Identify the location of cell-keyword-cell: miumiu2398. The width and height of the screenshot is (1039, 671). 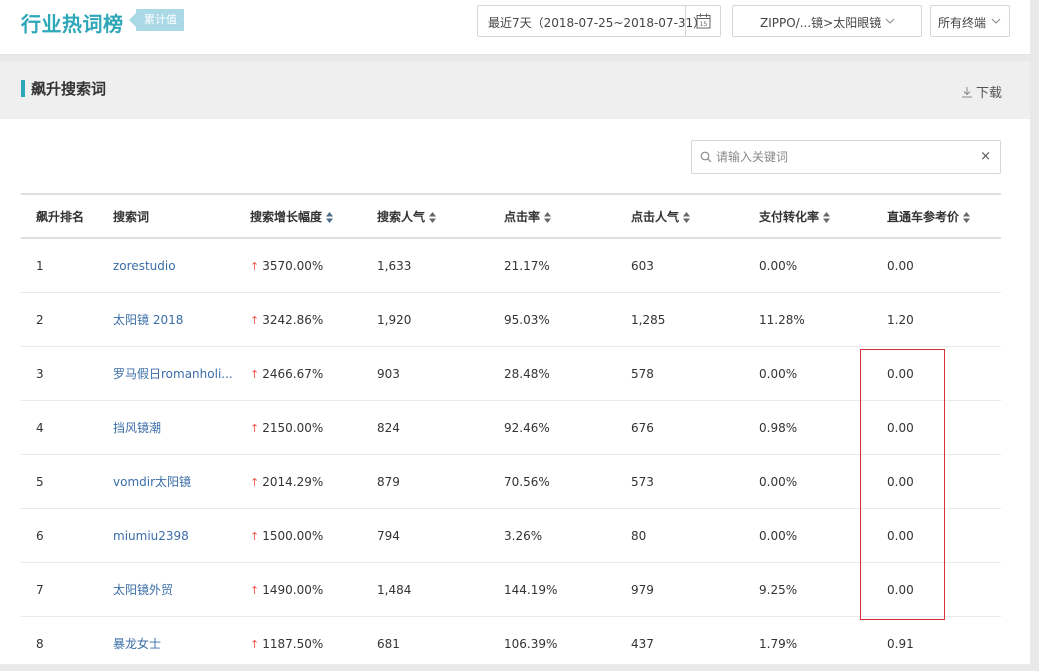
(181, 535).